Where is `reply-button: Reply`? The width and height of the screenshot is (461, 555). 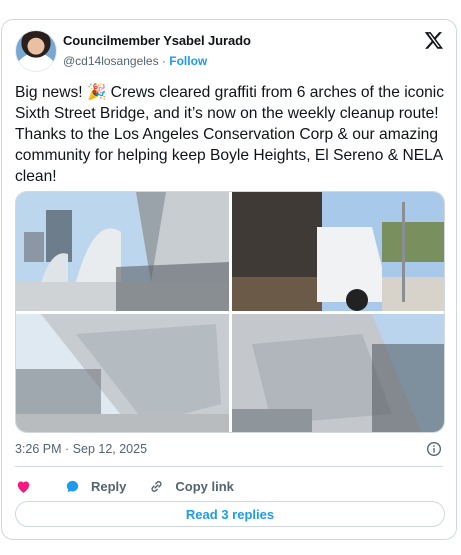
reply-button: Reply is located at coordinates (95, 486).